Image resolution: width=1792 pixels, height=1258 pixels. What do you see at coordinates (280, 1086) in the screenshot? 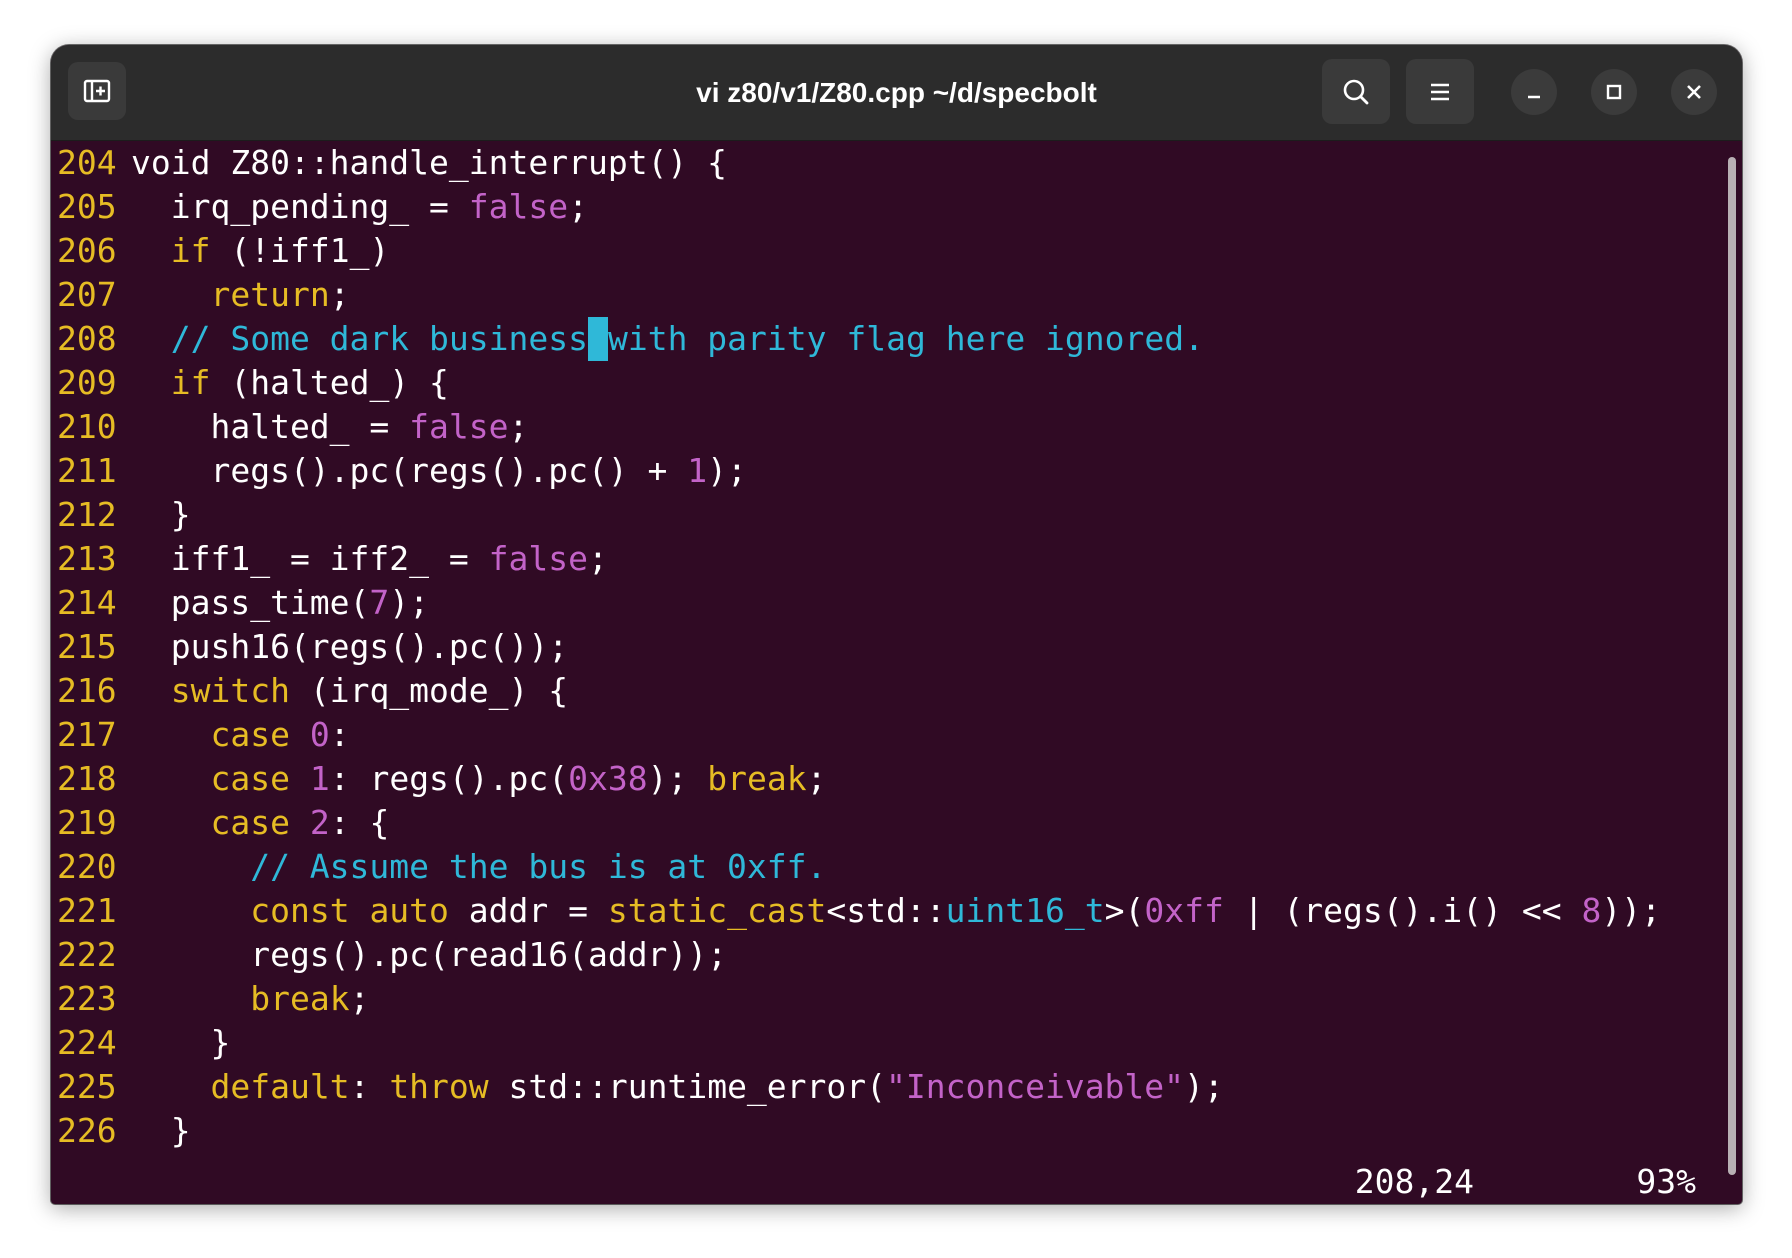
I see `code-token: default` at bounding box center [280, 1086].